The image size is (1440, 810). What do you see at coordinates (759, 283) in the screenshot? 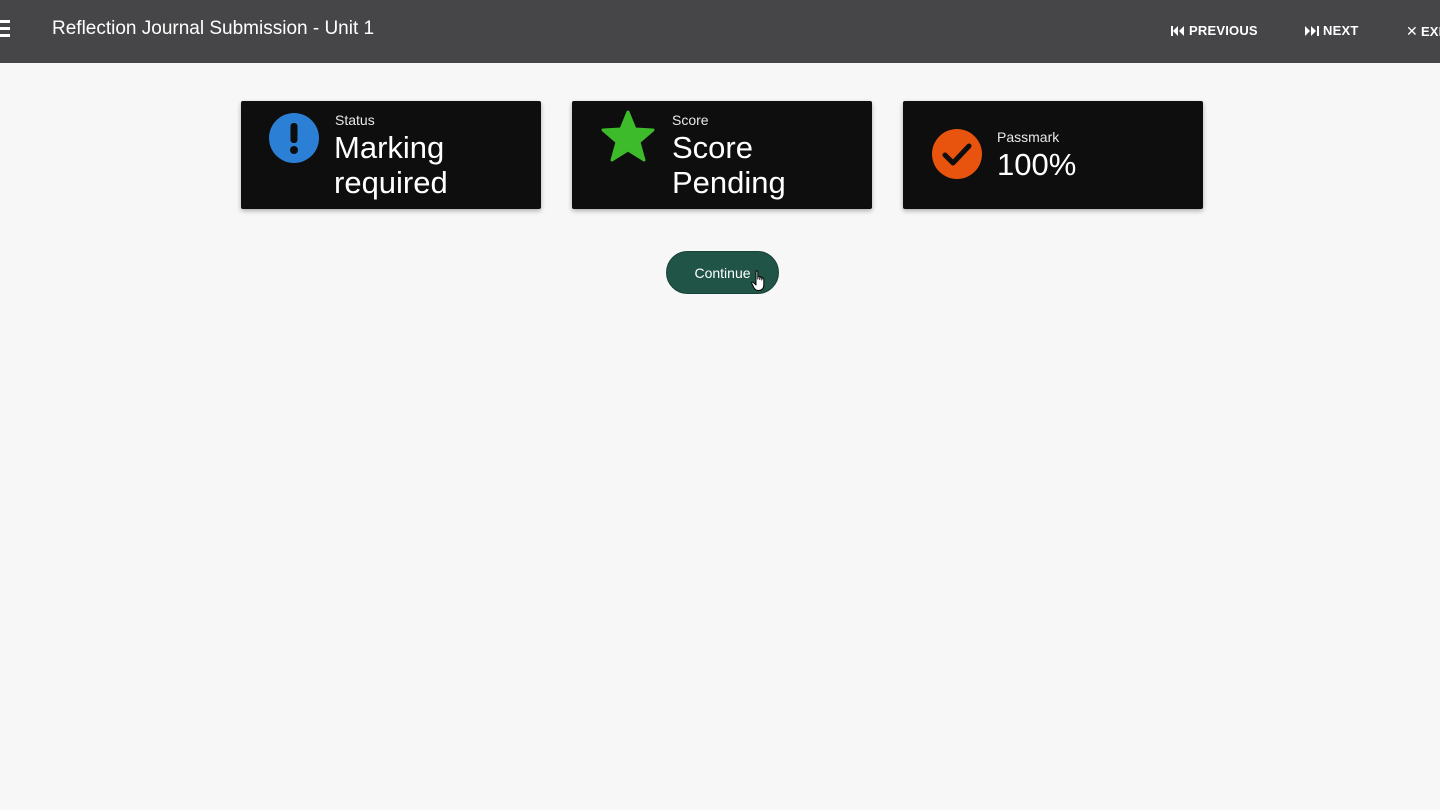
I see `hand-pointer-icon` at bounding box center [759, 283].